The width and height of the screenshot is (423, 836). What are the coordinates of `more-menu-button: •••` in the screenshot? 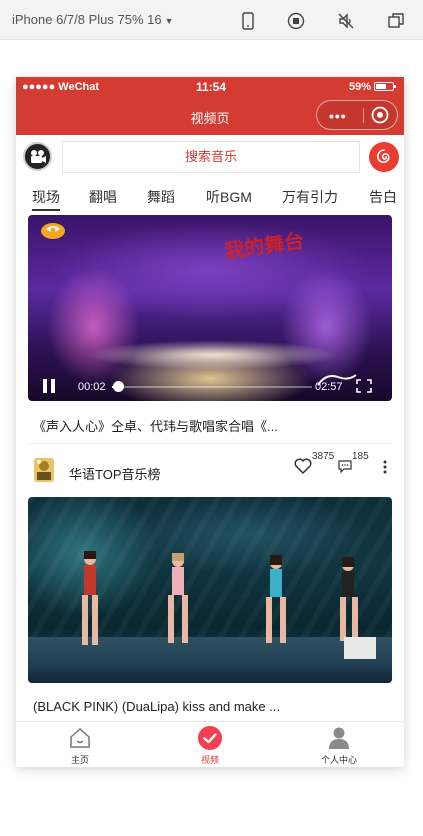 It's located at (338, 116).